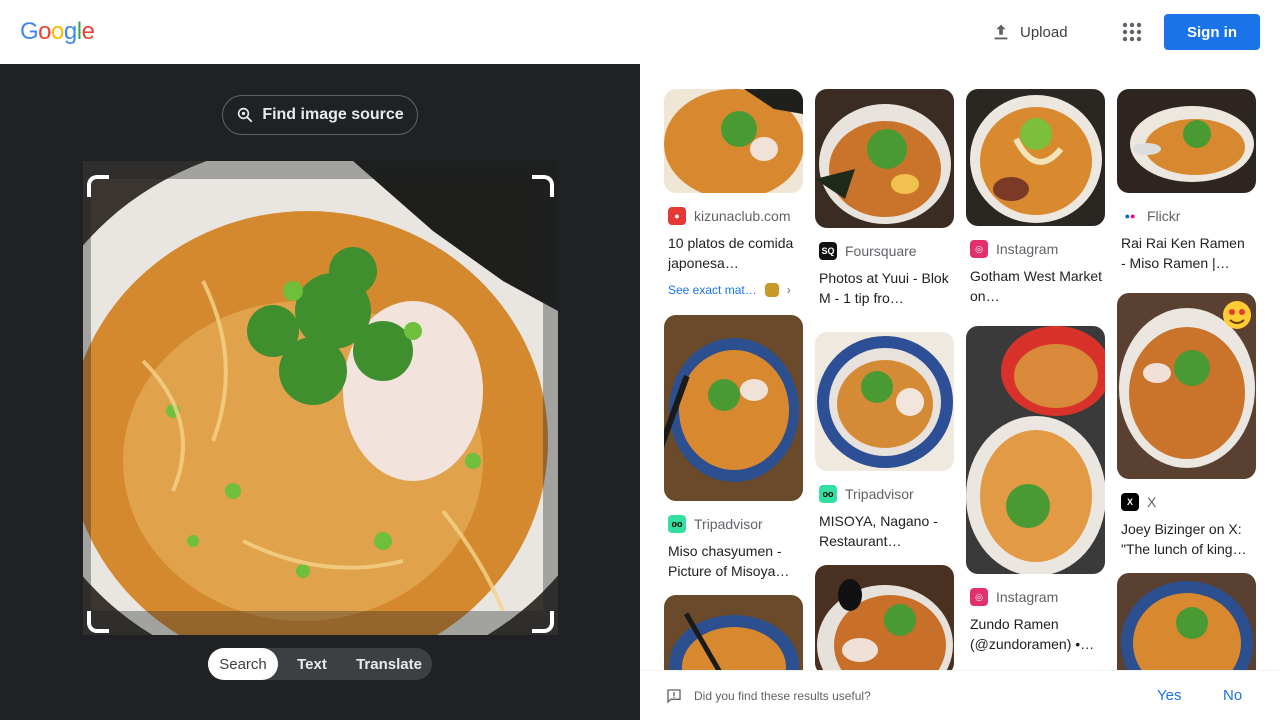 This screenshot has width=1280, height=720. Describe the element at coordinates (1130, 502) in the screenshot. I see `x-favicon-icon: X` at that location.